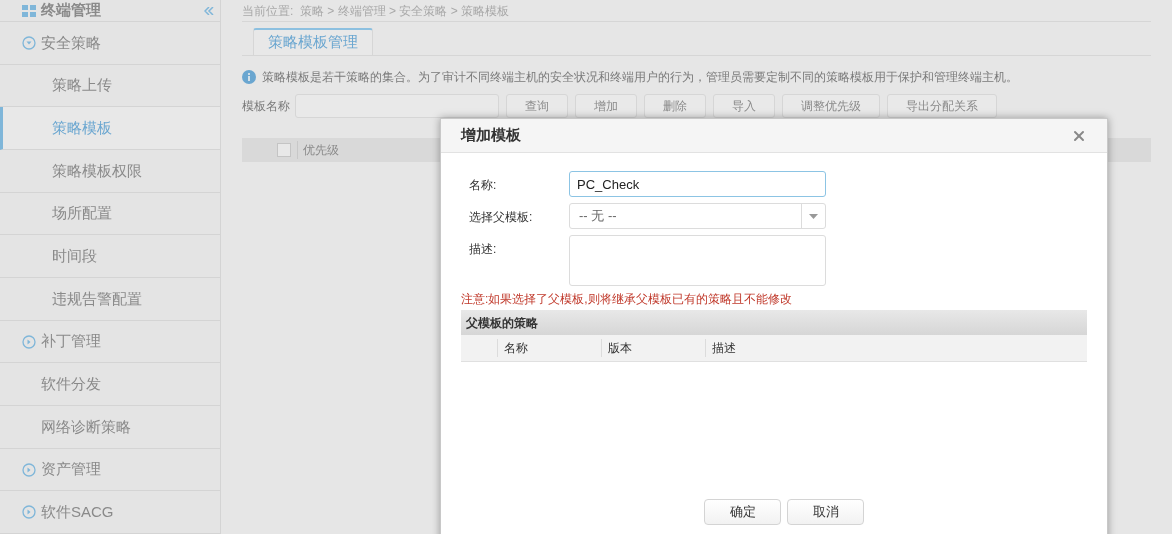 The height and width of the screenshot is (534, 1172). I want to click on column-header: 优先级, so click(367, 150).